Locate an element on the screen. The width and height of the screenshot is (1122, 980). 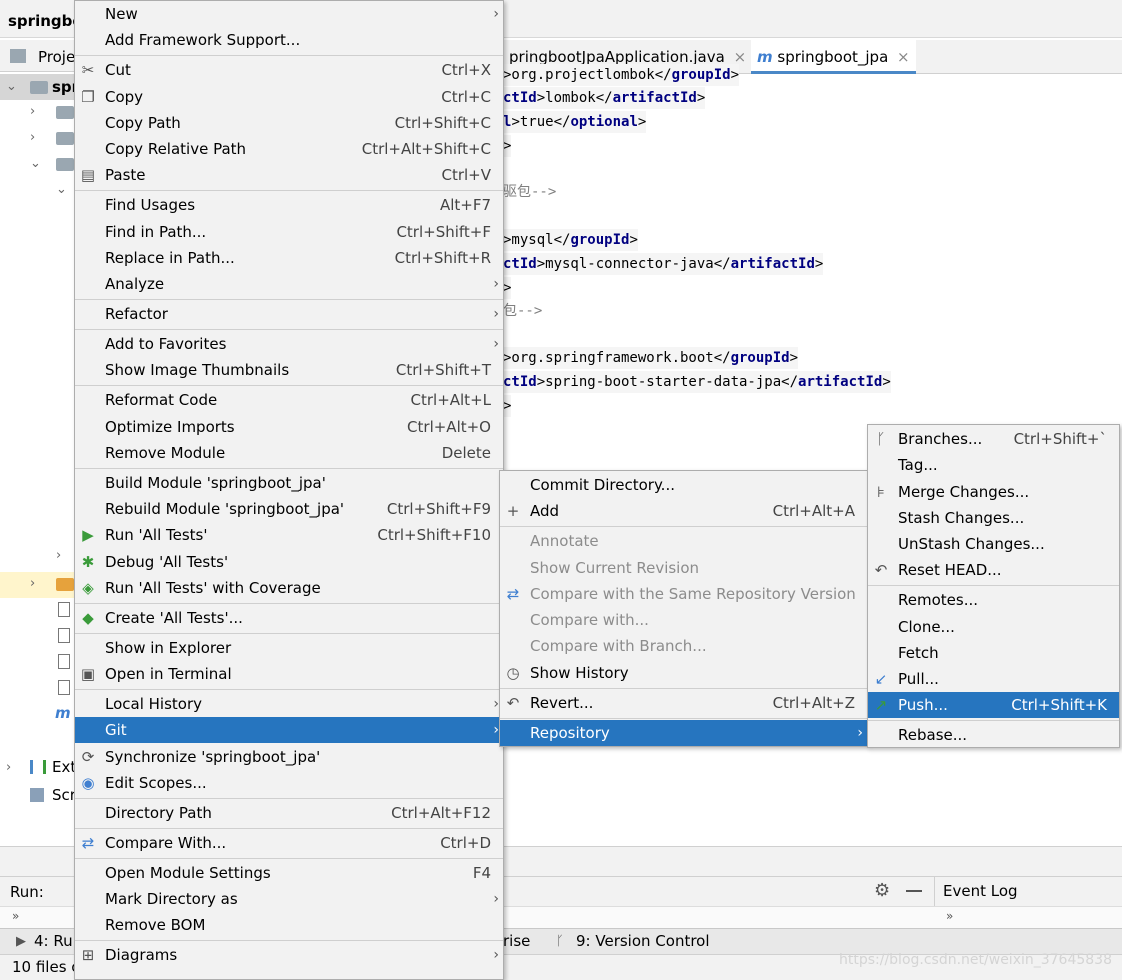
menu-item-label: Build Module 'springboot_jpa' is located at coordinates (215, 483).